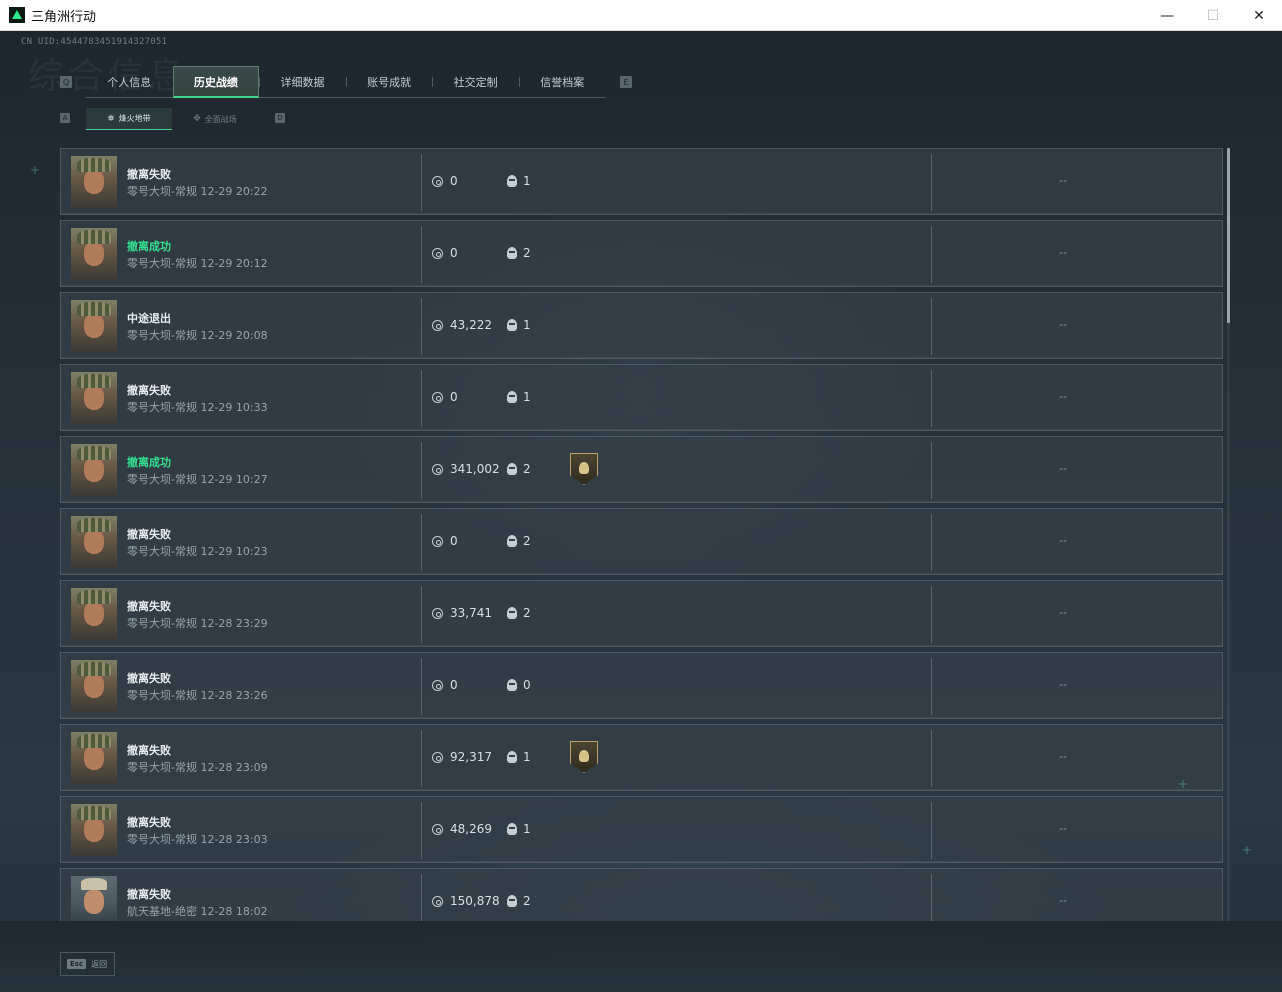  Describe the element at coordinates (129, 119) in the screenshot. I see `subtab-operations: ⛯ 烽火地带` at that location.